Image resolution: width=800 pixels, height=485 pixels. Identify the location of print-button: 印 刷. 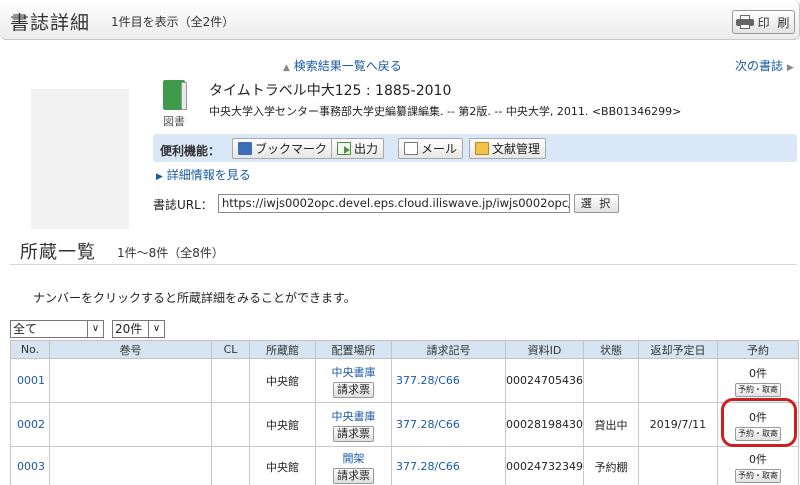
(763, 22).